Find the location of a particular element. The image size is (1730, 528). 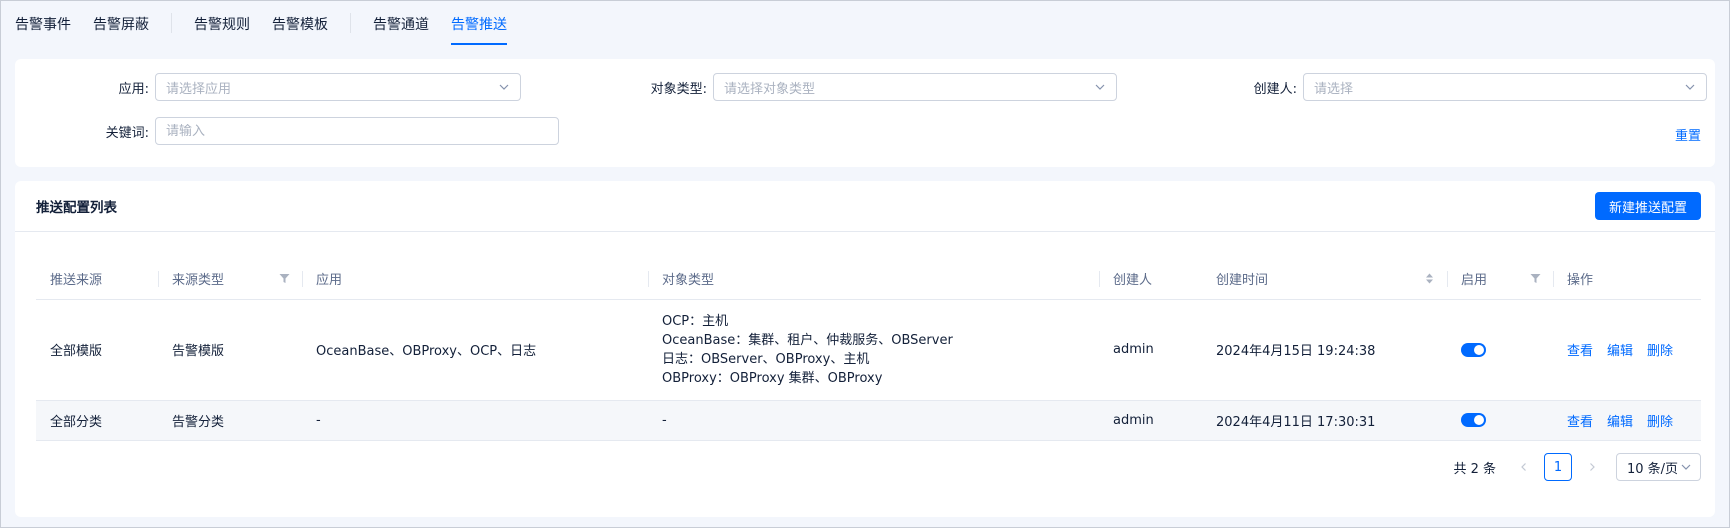

next-page-button is located at coordinates (1592, 467).